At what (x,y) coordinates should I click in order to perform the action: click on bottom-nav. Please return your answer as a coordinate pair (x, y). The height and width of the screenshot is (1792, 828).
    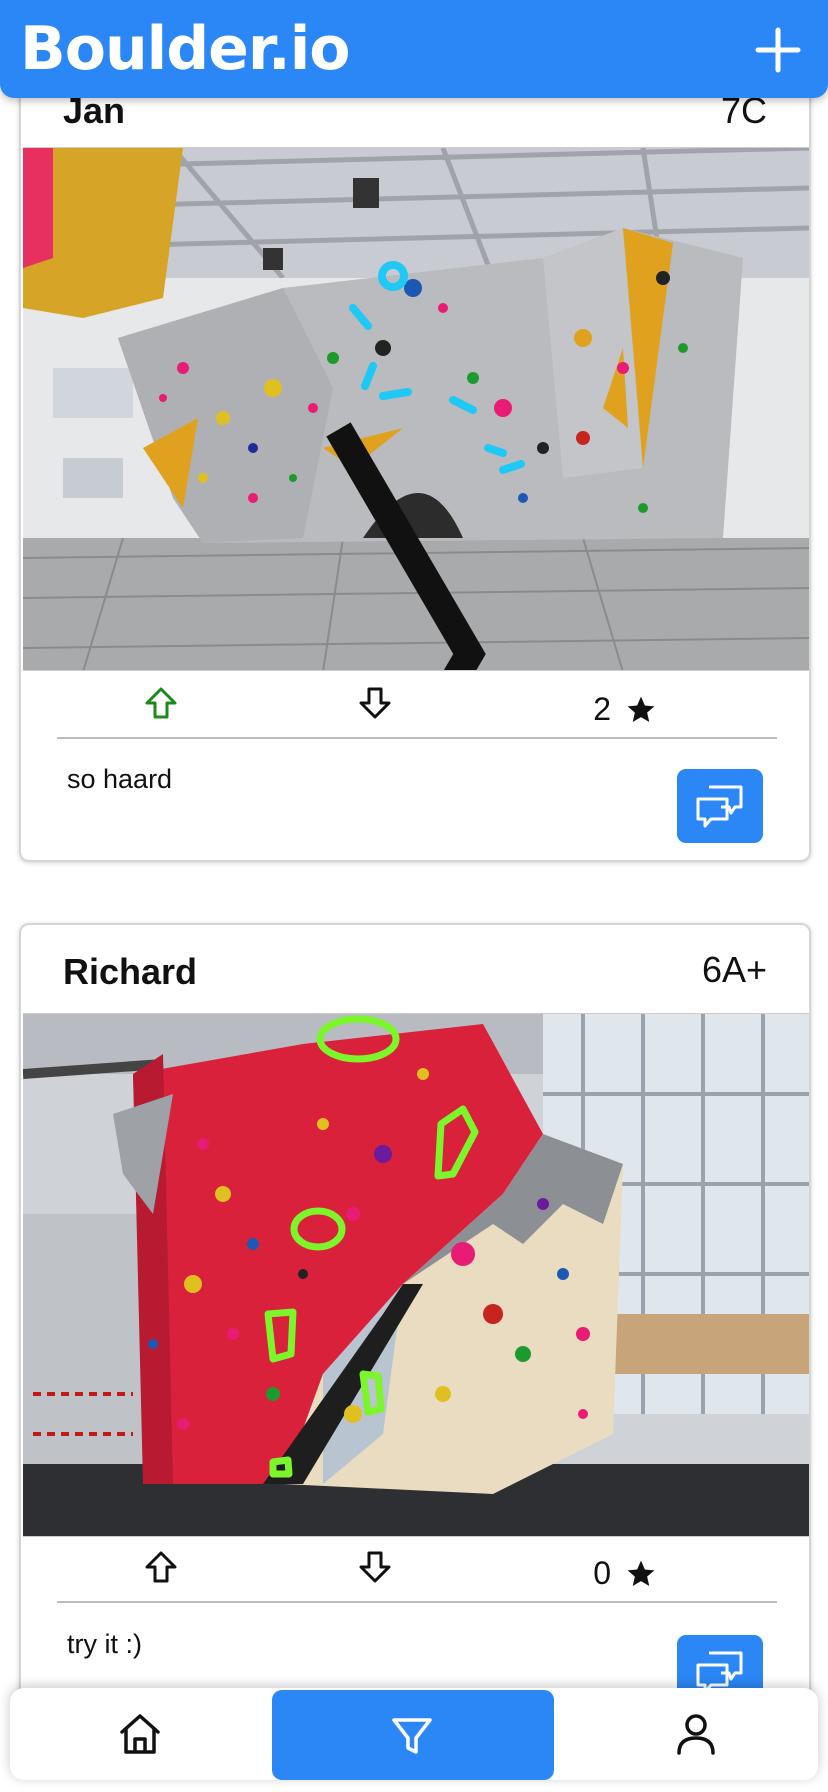
    Looking at the image, I should click on (414, 1734).